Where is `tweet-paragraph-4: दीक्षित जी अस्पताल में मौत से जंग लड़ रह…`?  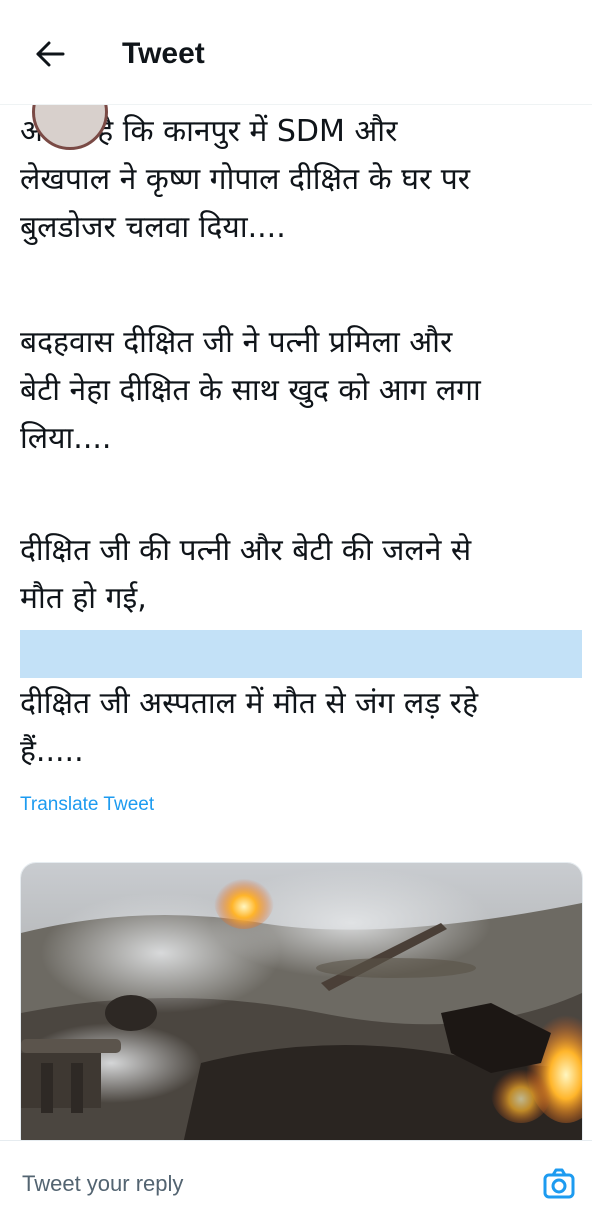
tweet-paragraph-4: दीक्षित जी अस्पताल में मौत से जंग लड़ रह… is located at coordinates (249, 727).